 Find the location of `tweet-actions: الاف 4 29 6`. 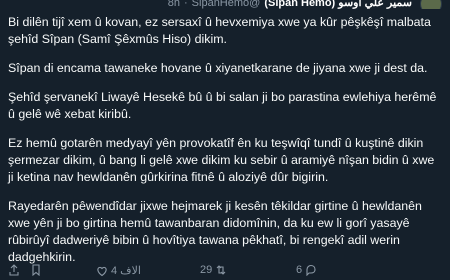

tweet-actions: الاف 4 29 6 is located at coordinates (225, 272).